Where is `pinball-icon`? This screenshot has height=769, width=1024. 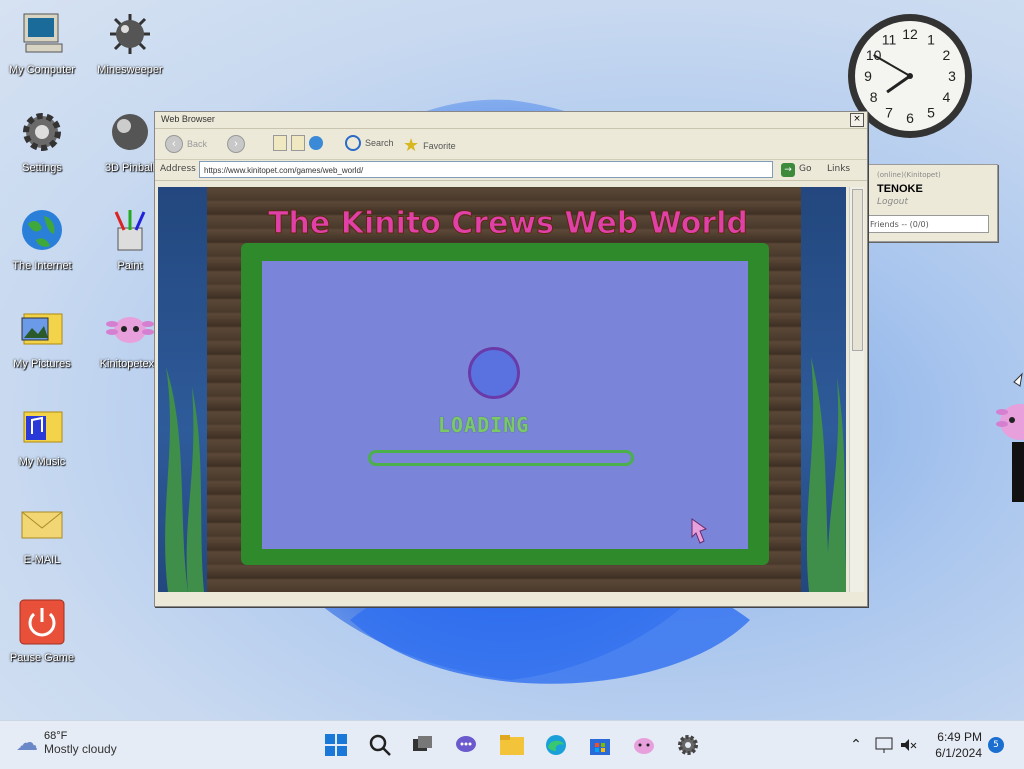 pinball-icon is located at coordinates (130, 132).